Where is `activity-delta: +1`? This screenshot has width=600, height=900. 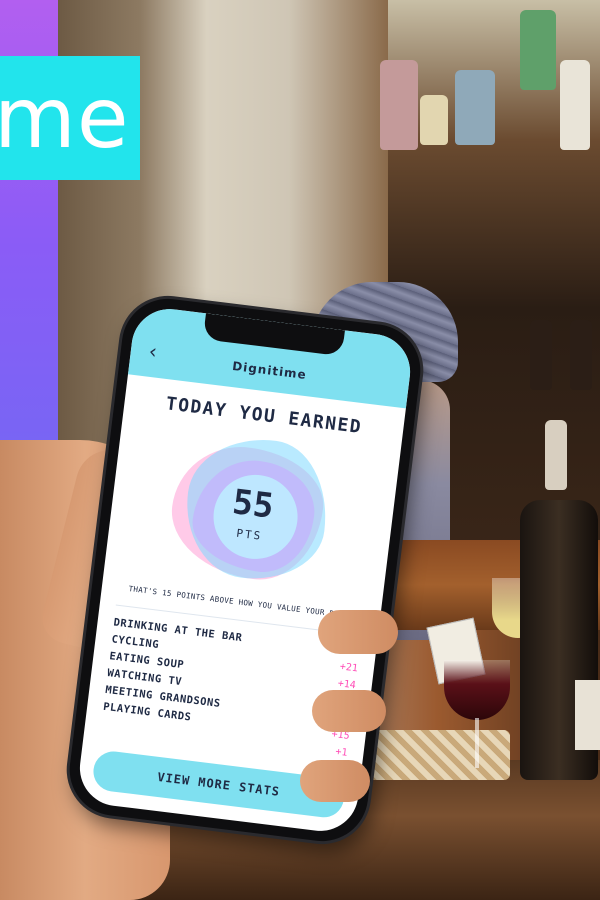 activity-delta: +1 is located at coordinates (341, 752).